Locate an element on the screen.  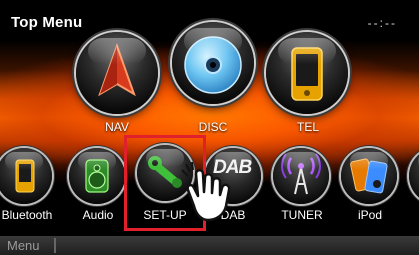
bluetooth-button is located at coordinates (26, 176).